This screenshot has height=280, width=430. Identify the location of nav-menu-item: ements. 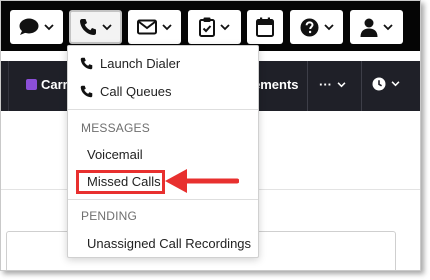
(276, 84).